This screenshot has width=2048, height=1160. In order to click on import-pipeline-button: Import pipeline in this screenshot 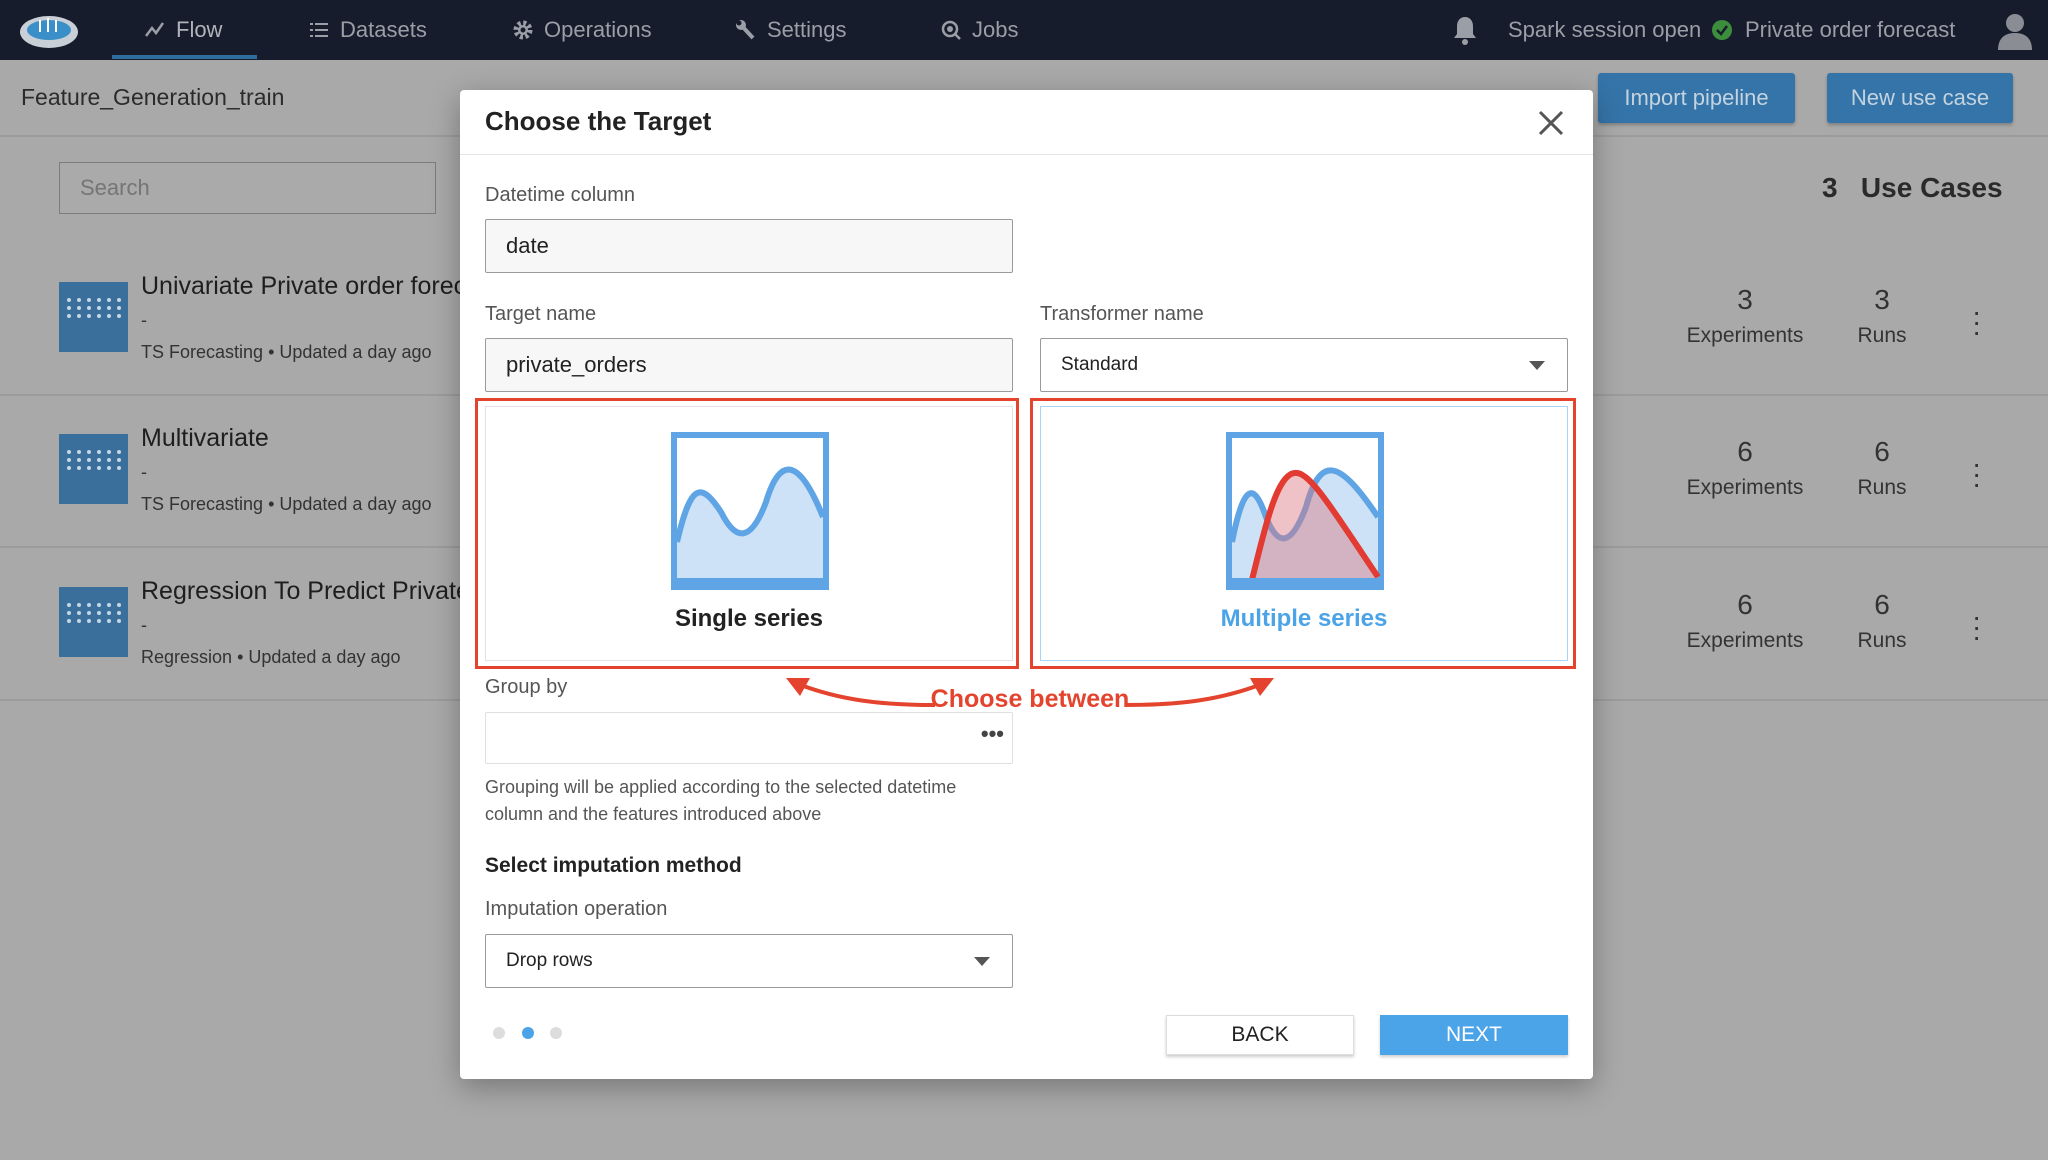, I will do `click(1696, 98)`.